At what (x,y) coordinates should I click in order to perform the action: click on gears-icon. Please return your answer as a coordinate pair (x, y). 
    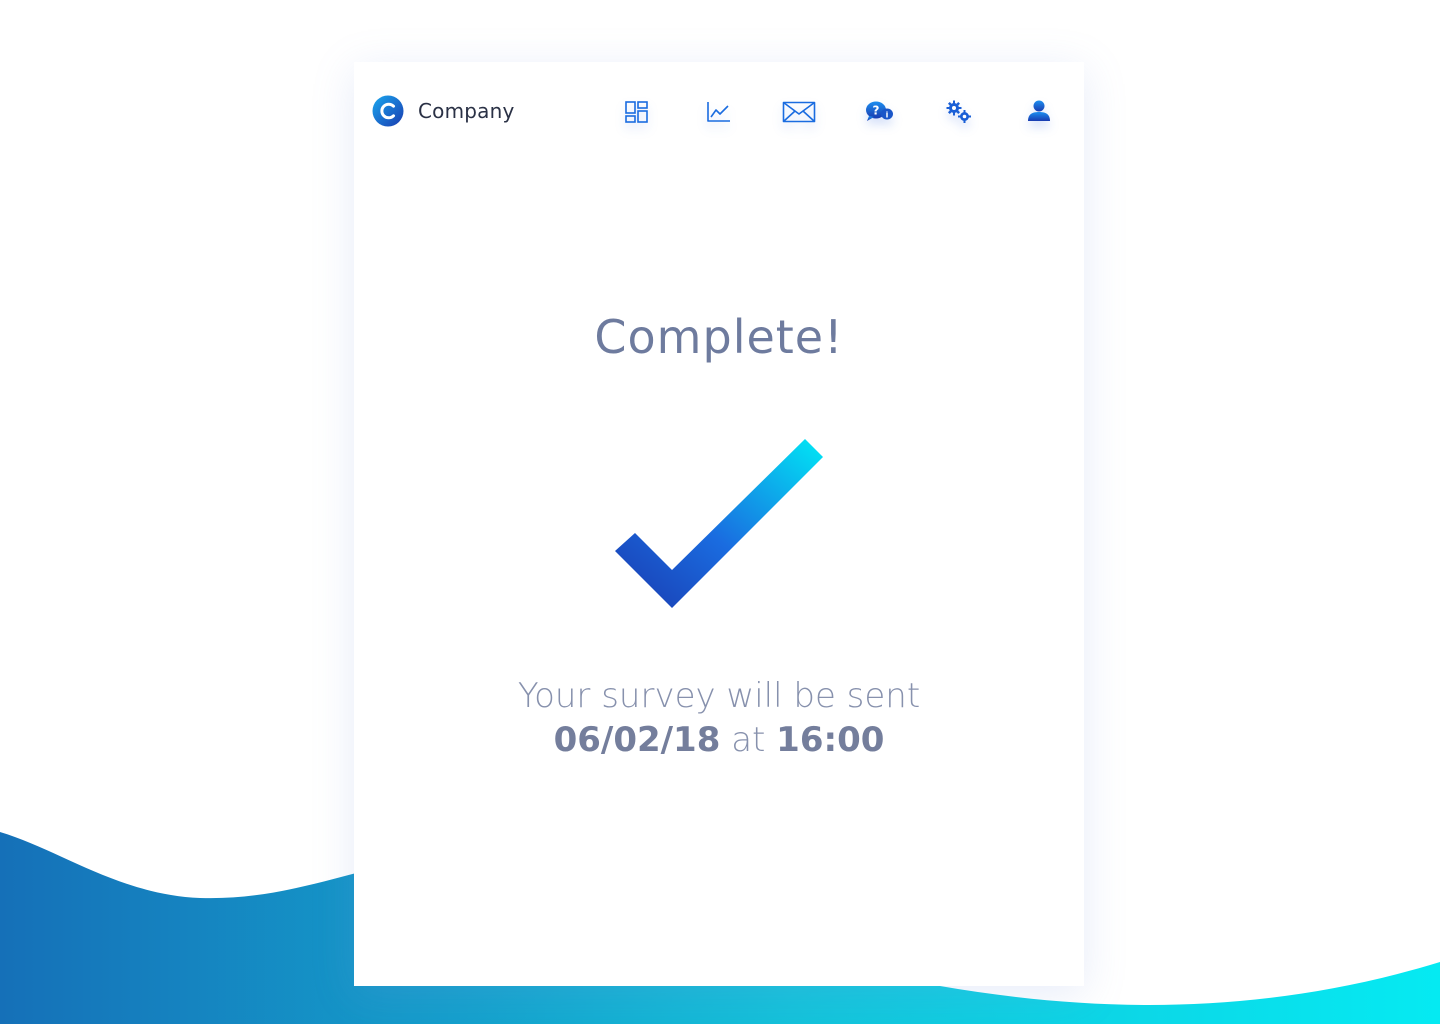
    Looking at the image, I should click on (958, 111).